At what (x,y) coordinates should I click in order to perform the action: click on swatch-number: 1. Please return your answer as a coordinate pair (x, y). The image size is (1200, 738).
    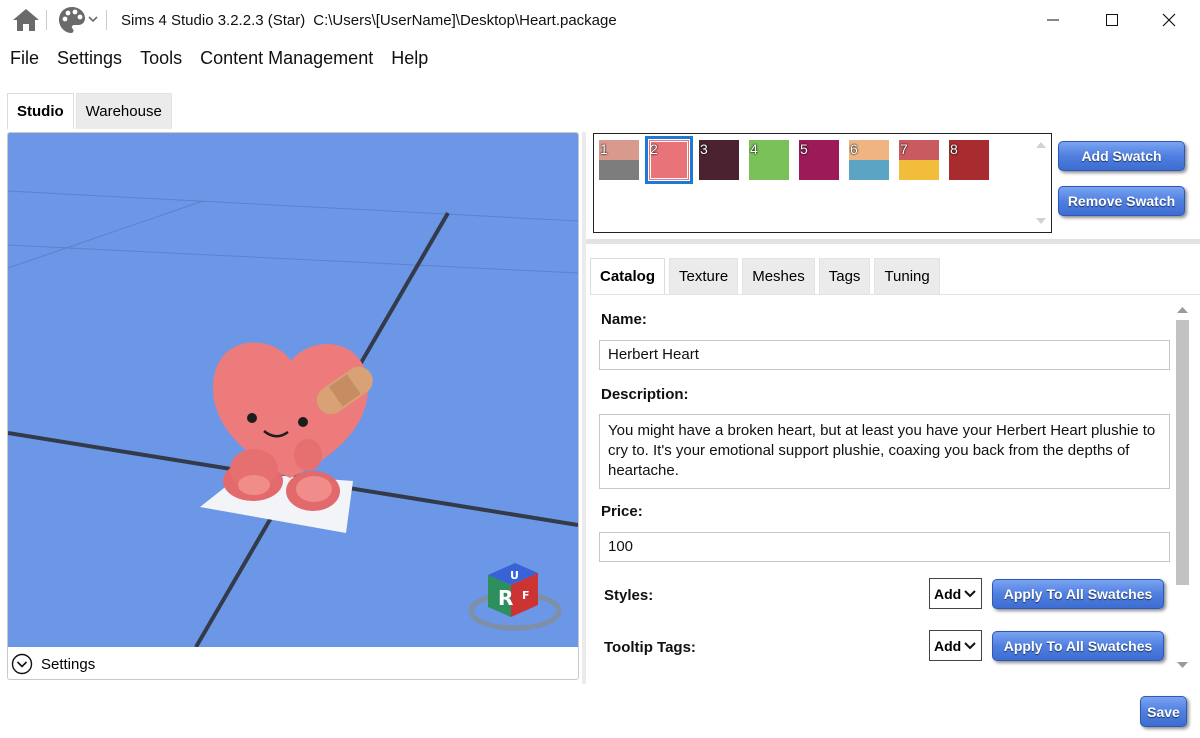
    Looking at the image, I should click on (604, 149).